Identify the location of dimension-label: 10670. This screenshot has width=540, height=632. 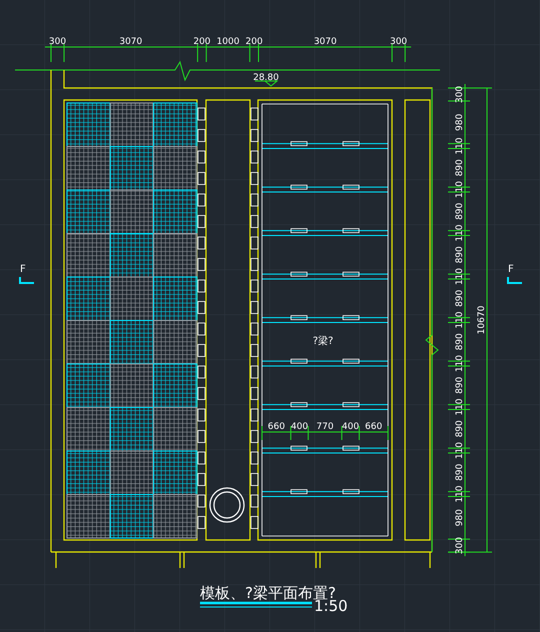
(482, 320).